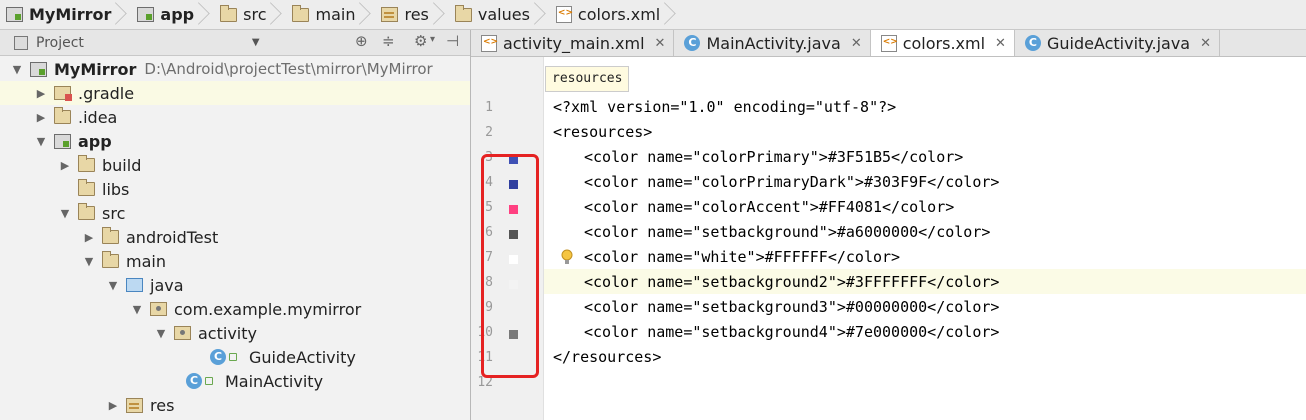  I want to click on collapse-all-icon: ≑, so click(388, 41).